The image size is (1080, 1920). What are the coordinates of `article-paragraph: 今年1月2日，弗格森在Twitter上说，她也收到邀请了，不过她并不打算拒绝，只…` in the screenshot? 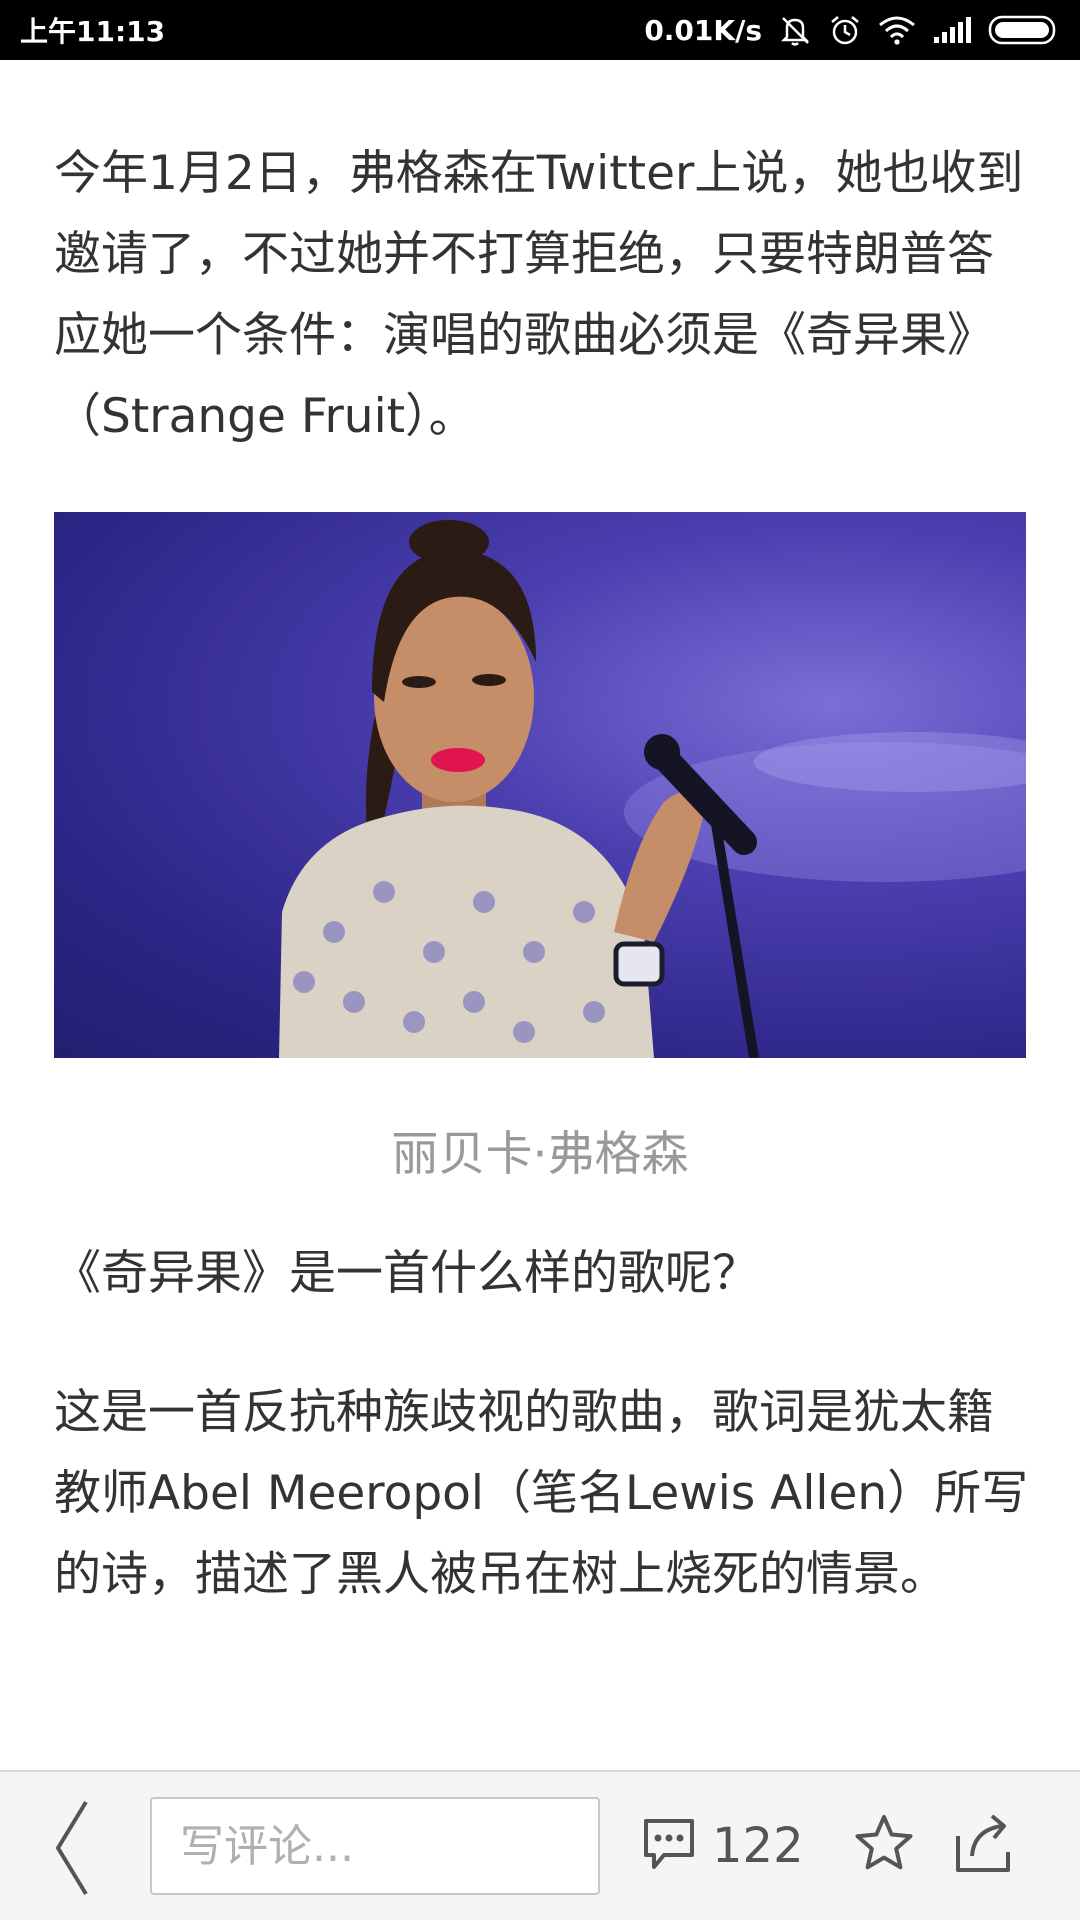 It's located at (539, 295).